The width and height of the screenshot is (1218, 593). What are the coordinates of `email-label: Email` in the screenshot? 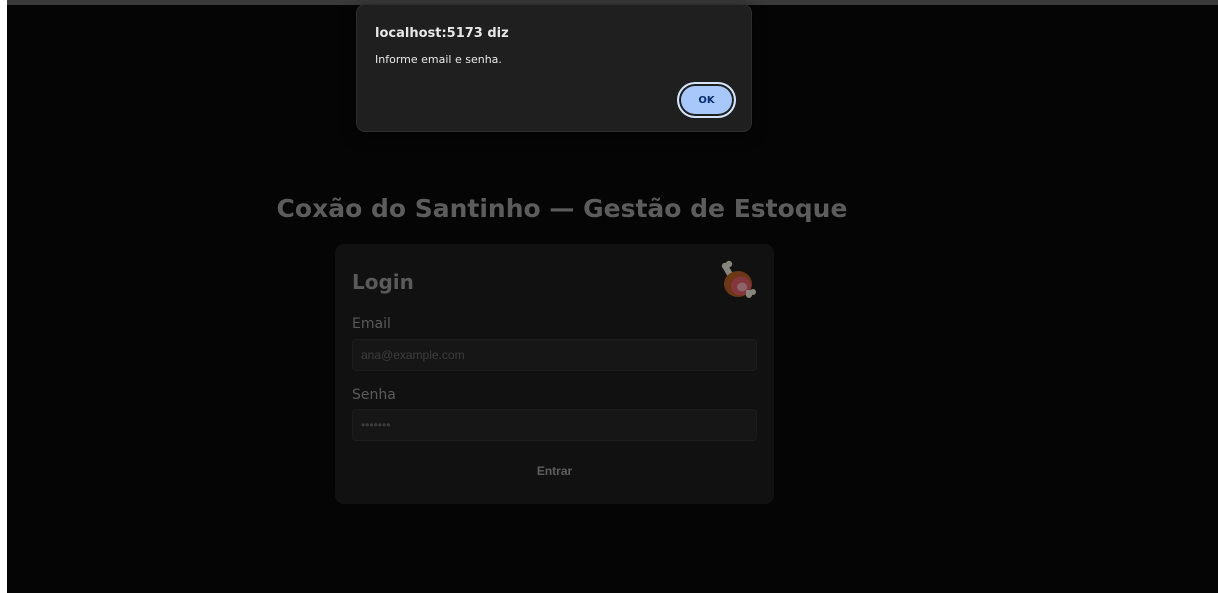 It's located at (371, 324).